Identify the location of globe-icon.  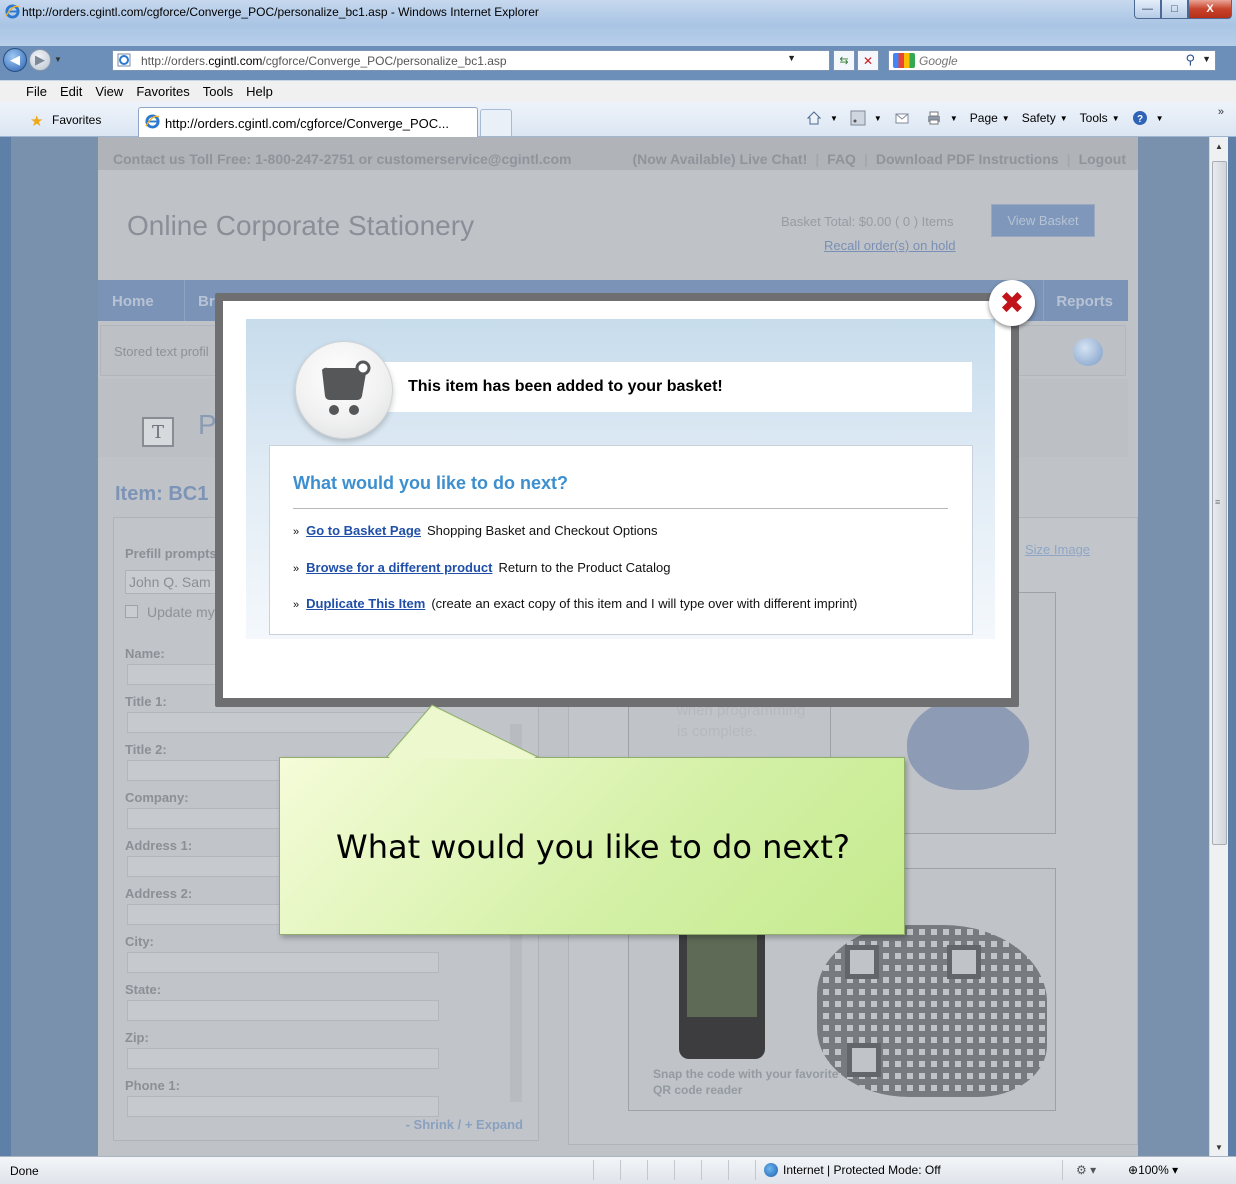
(771, 1170).